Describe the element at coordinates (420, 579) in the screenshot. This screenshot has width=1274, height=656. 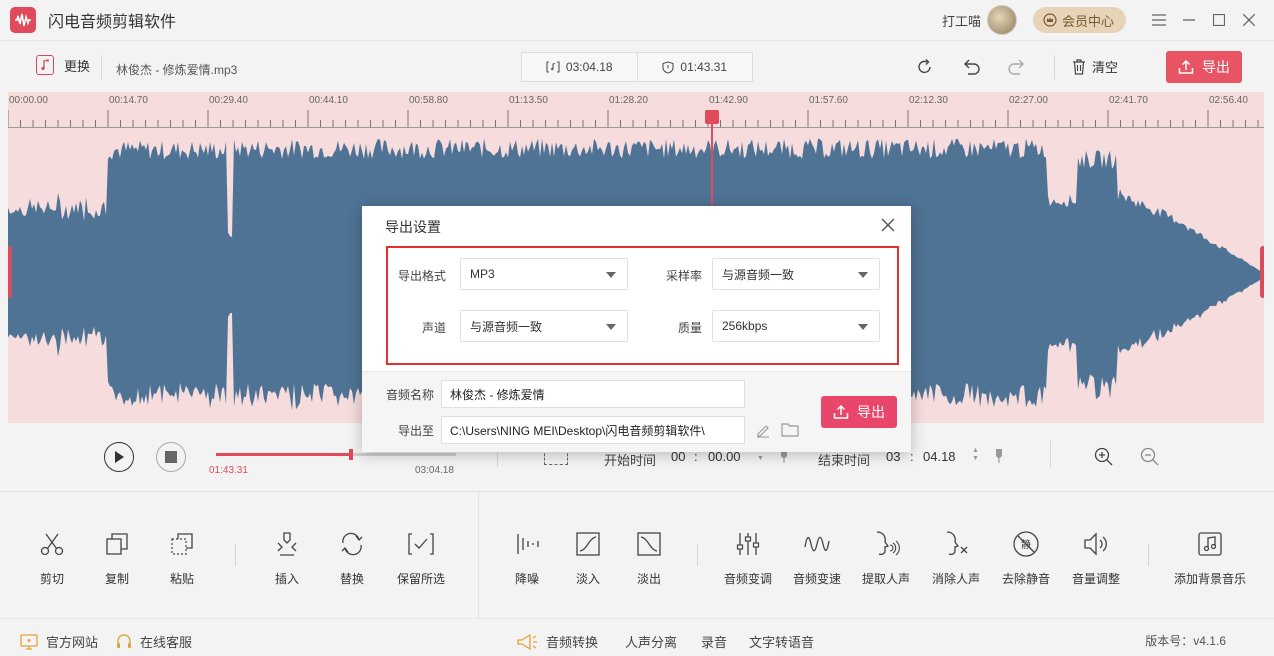
I see `keep-selected-label: 保留所选` at that location.